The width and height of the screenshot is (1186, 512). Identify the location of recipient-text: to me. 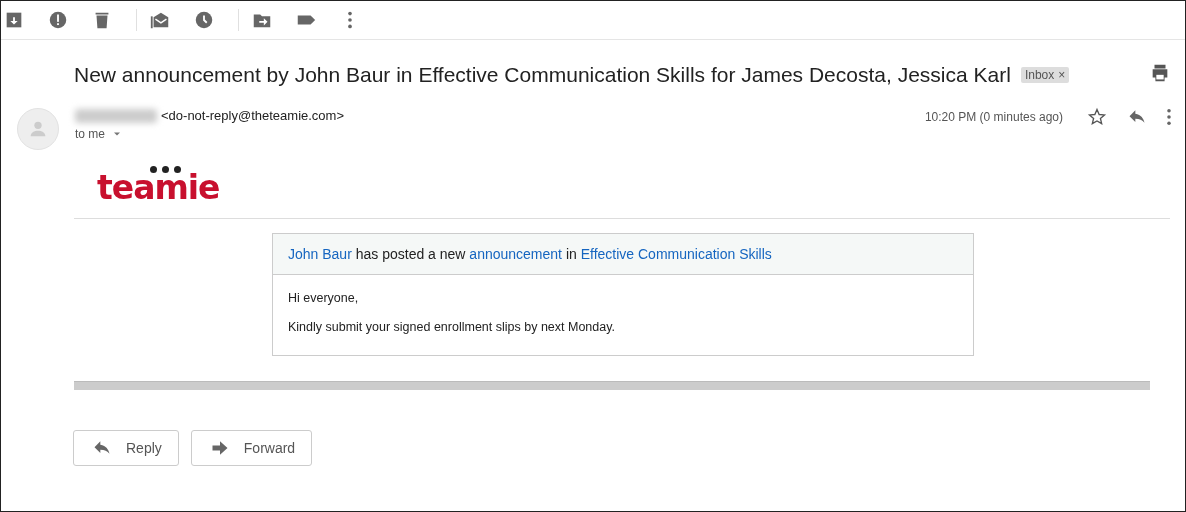
(90, 134).